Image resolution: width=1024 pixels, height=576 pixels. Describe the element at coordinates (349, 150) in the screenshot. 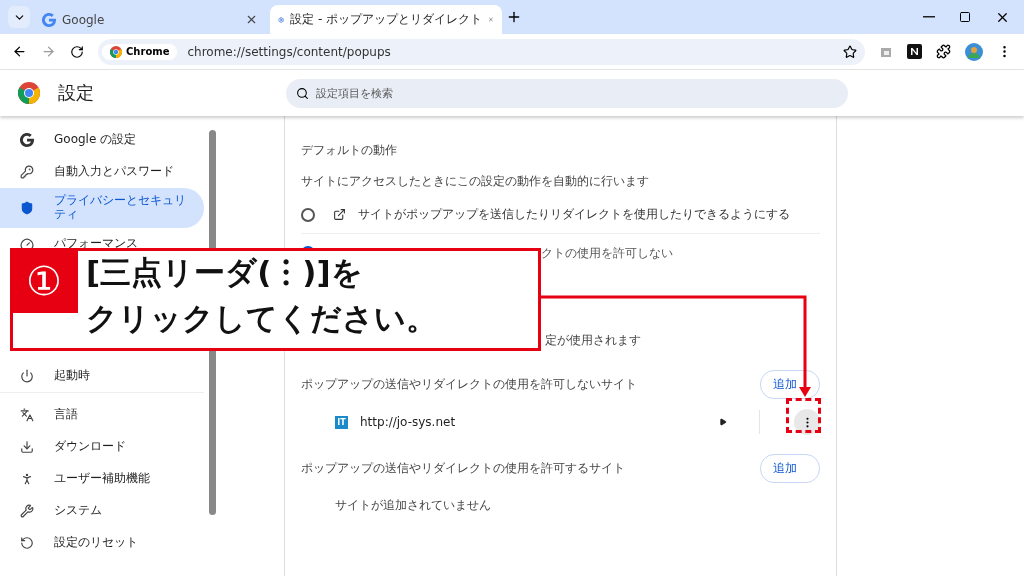

I see `section-heading: デフォルトの動作` at that location.